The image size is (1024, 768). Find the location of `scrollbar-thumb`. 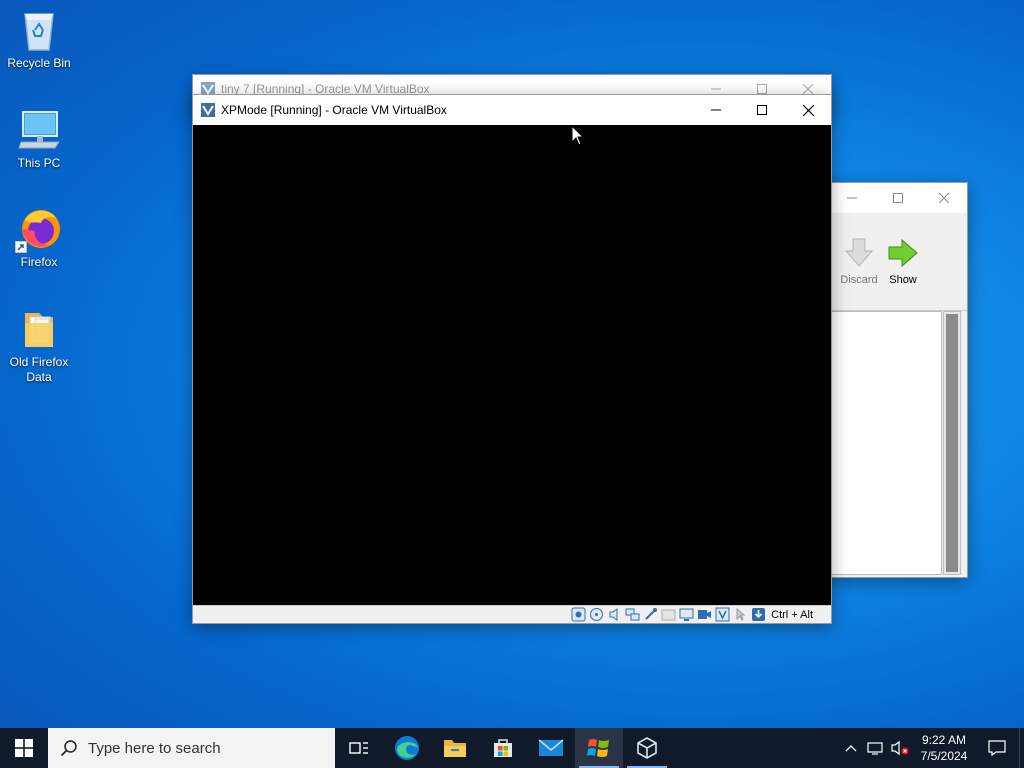

scrollbar-thumb is located at coordinates (952, 443).